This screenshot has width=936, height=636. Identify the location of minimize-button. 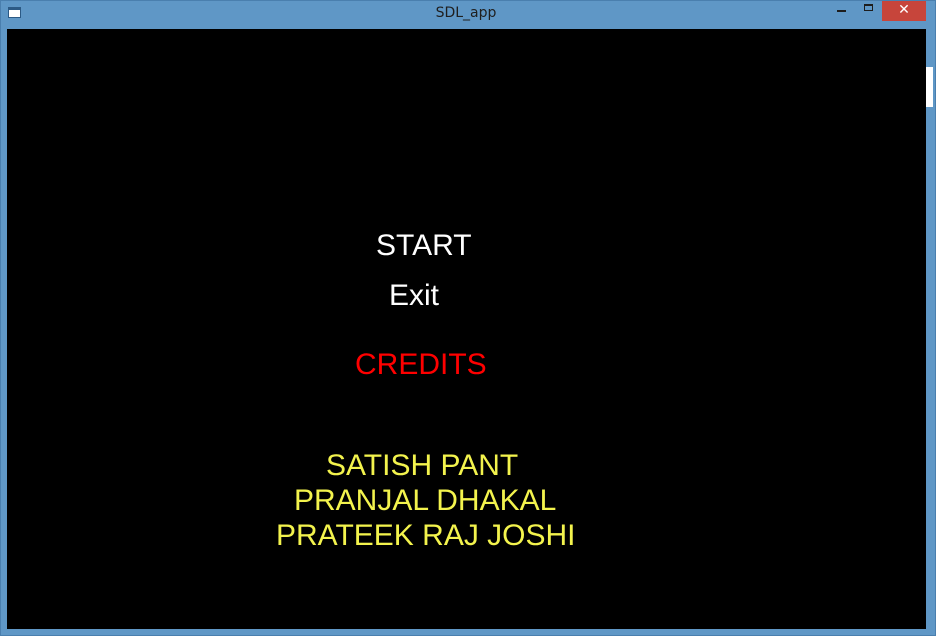
(842, 11).